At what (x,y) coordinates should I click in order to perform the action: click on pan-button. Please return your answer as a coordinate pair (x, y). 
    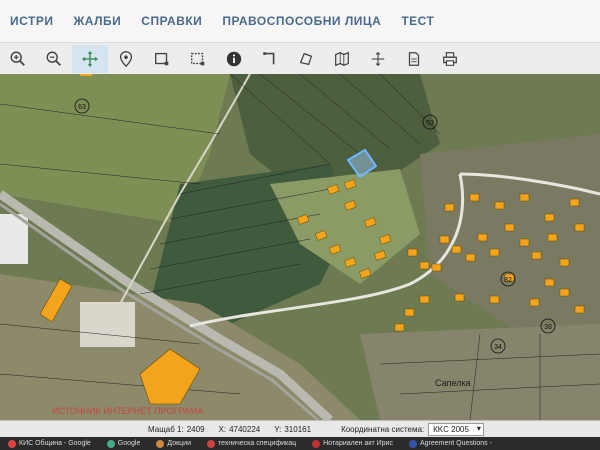
    Looking at the image, I should click on (90, 58).